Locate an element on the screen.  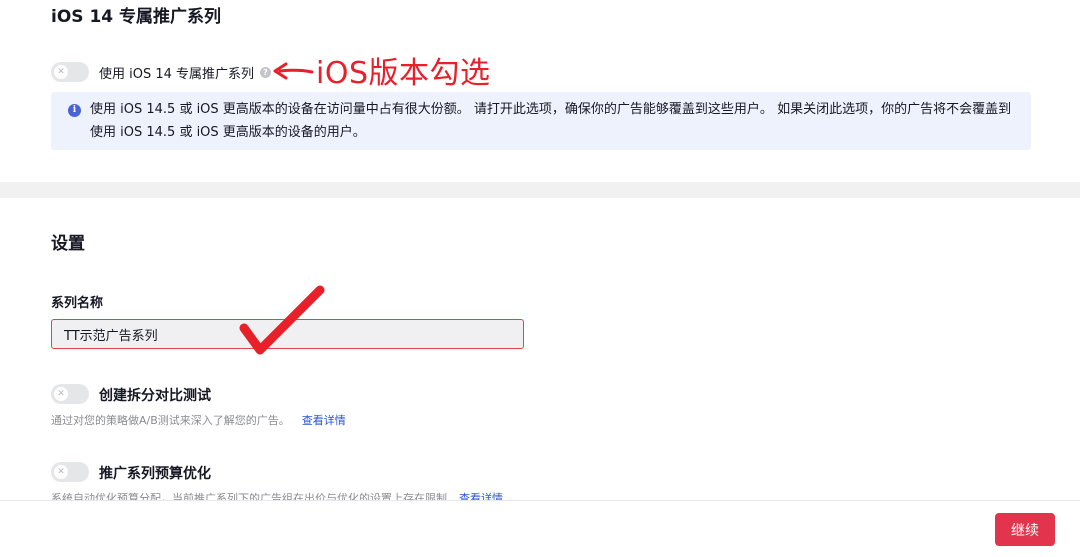
settings-title: 设置 is located at coordinates (68, 244).